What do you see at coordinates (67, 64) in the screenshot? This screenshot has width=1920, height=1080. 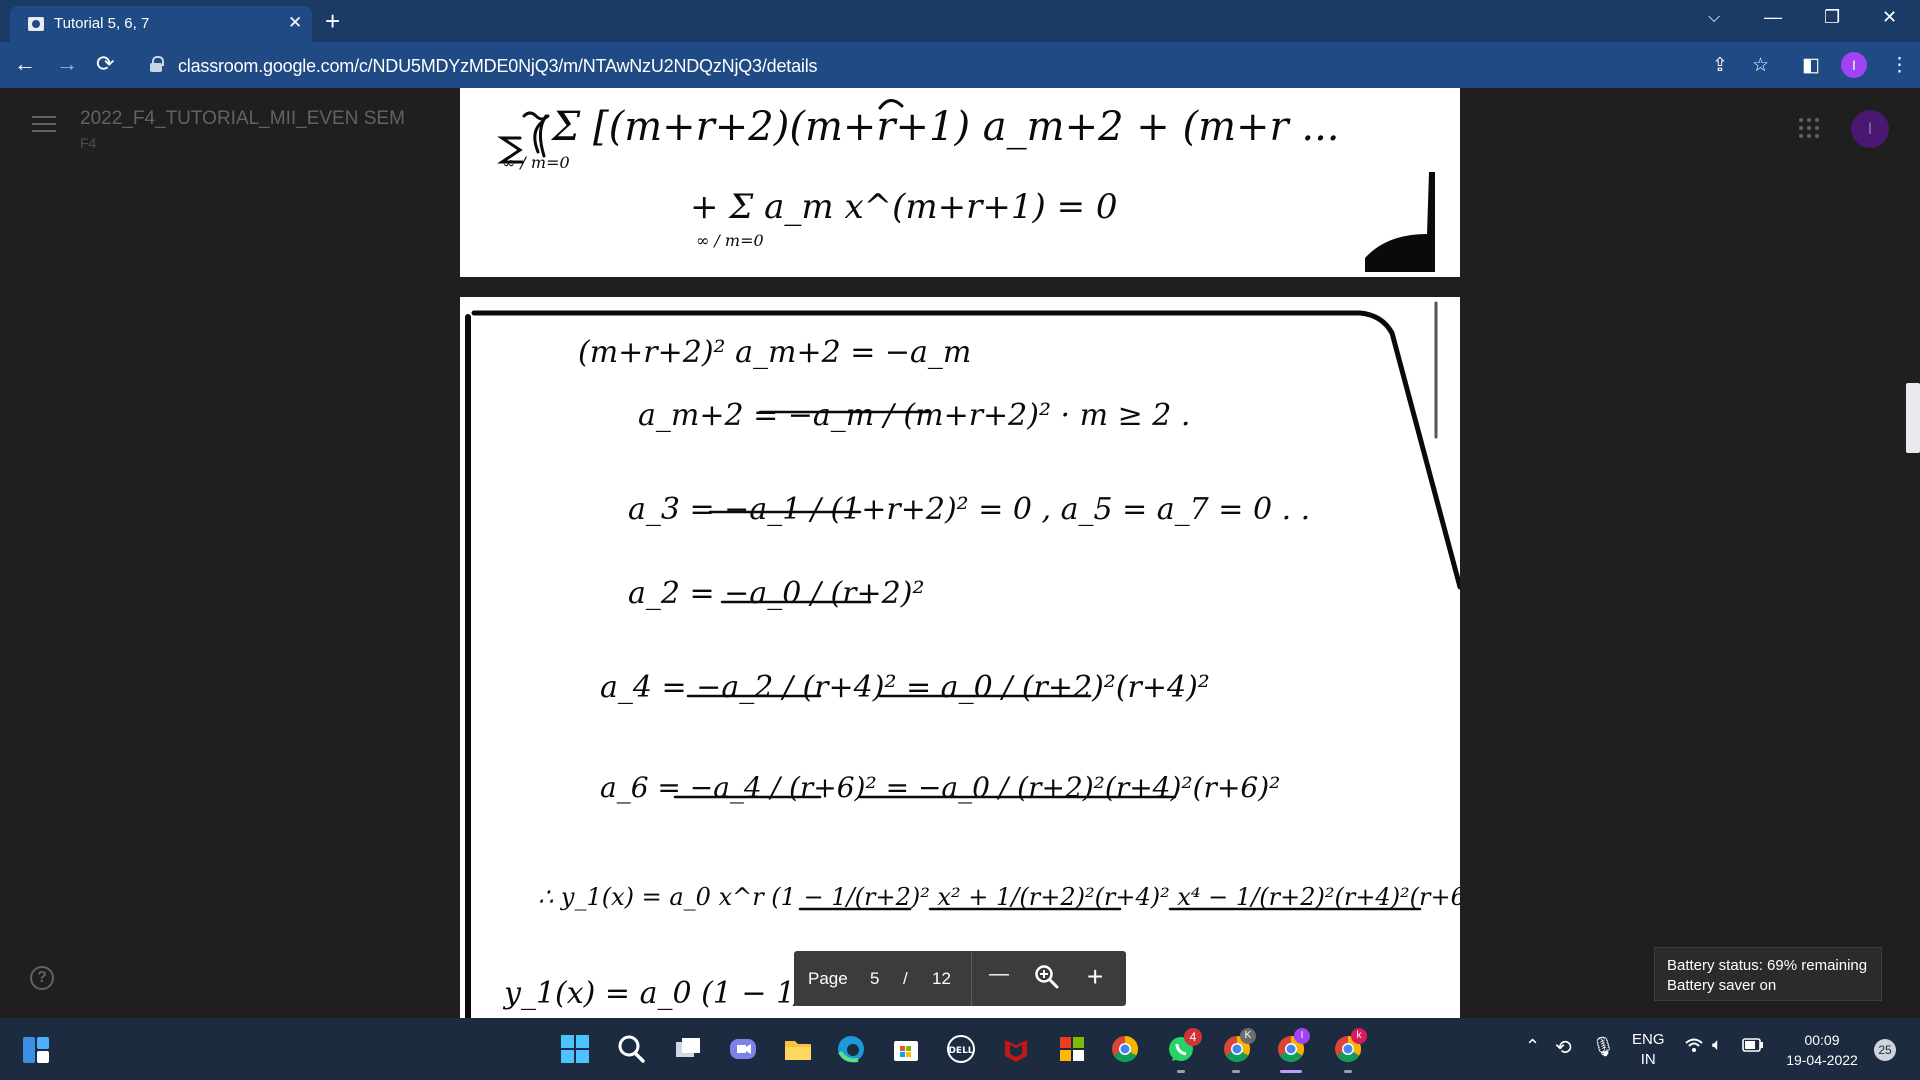 I see `forward-icon: →` at bounding box center [67, 64].